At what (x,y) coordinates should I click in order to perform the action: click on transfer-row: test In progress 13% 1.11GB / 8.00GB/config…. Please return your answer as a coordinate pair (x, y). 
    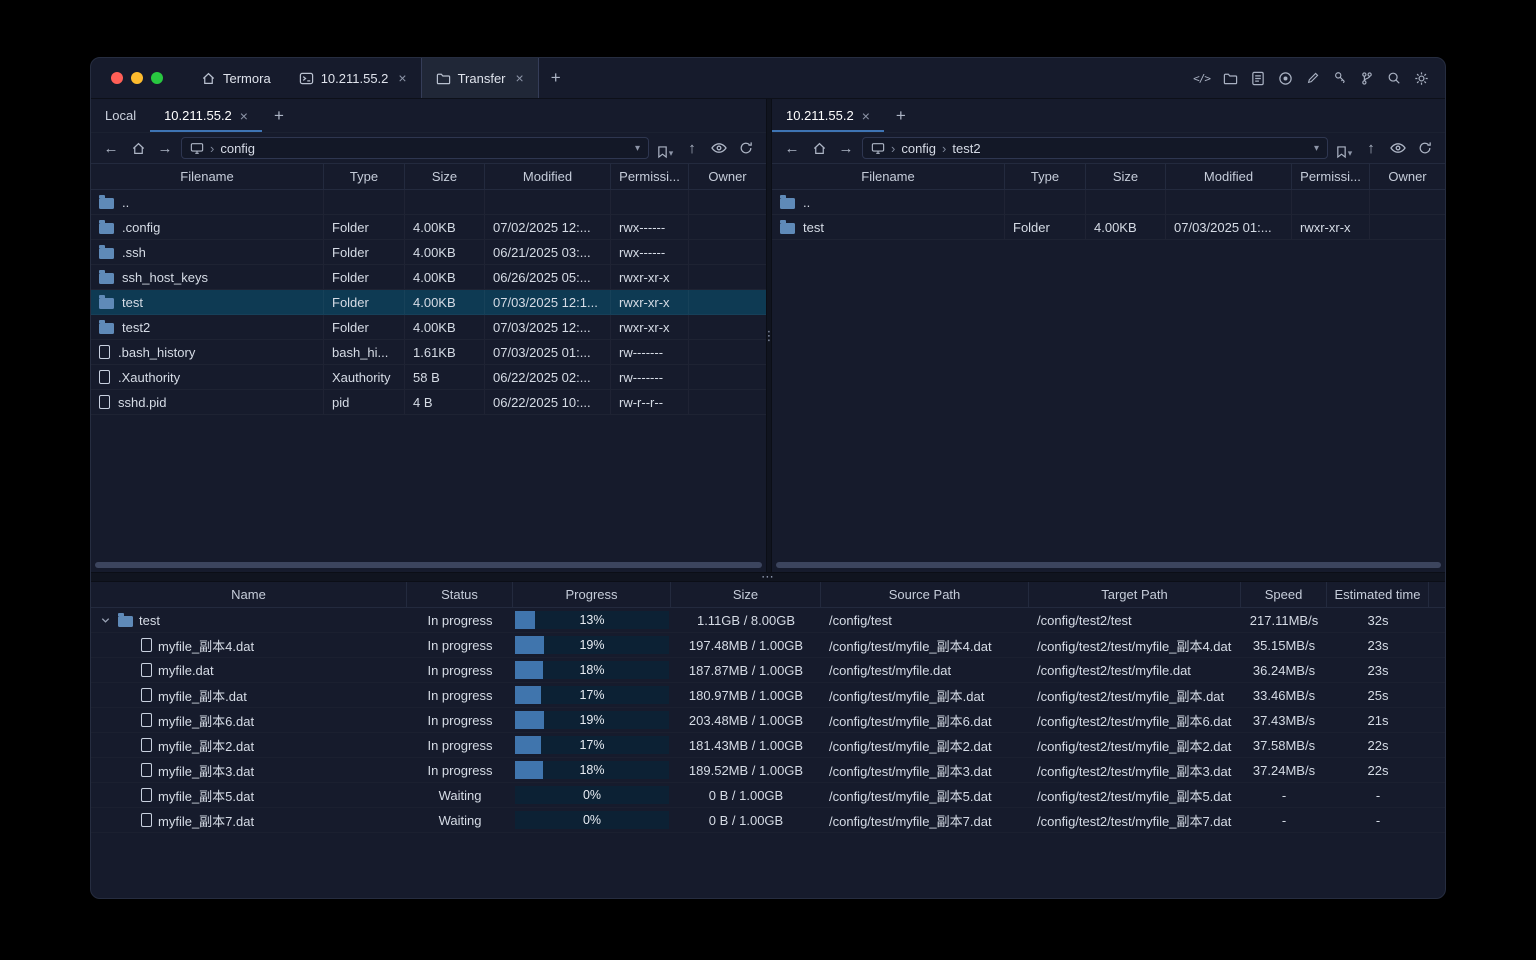
    Looking at the image, I should click on (768, 620).